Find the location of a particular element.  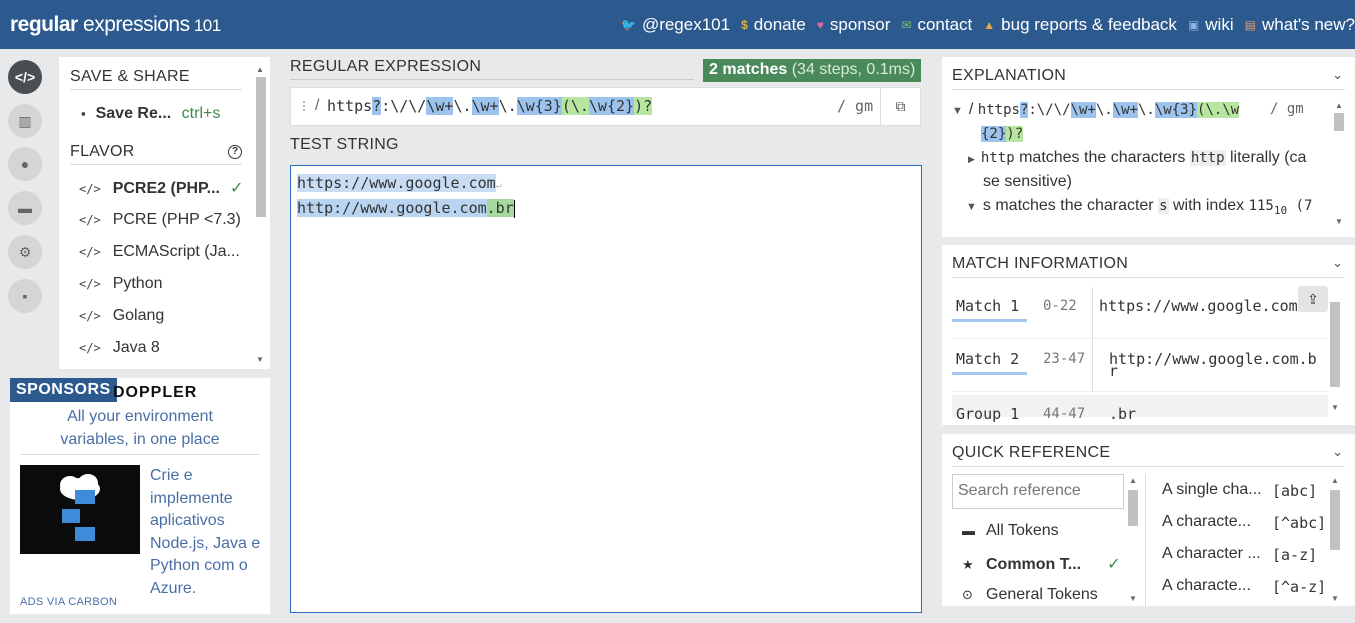

ad-image is located at coordinates (80, 509).